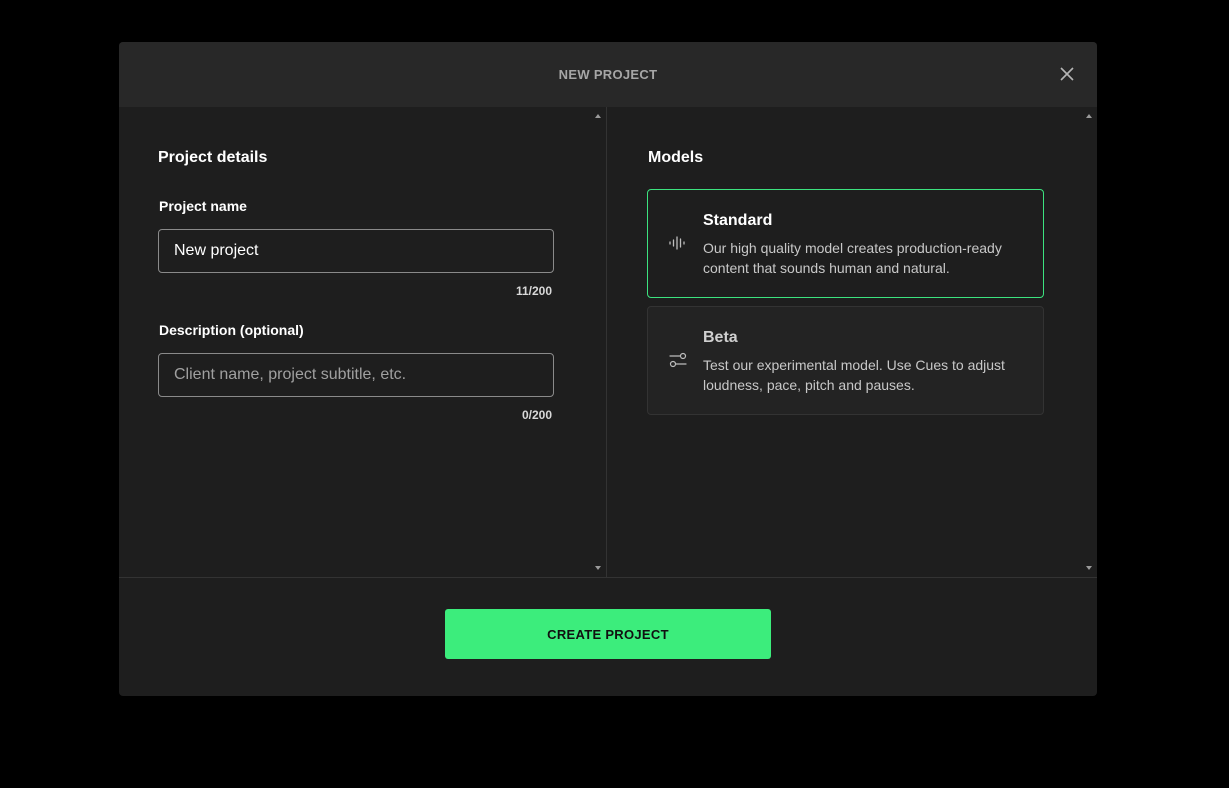 The image size is (1229, 788). Describe the element at coordinates (677, 243) in the screenshot. I see `waveform-icon` at that location.